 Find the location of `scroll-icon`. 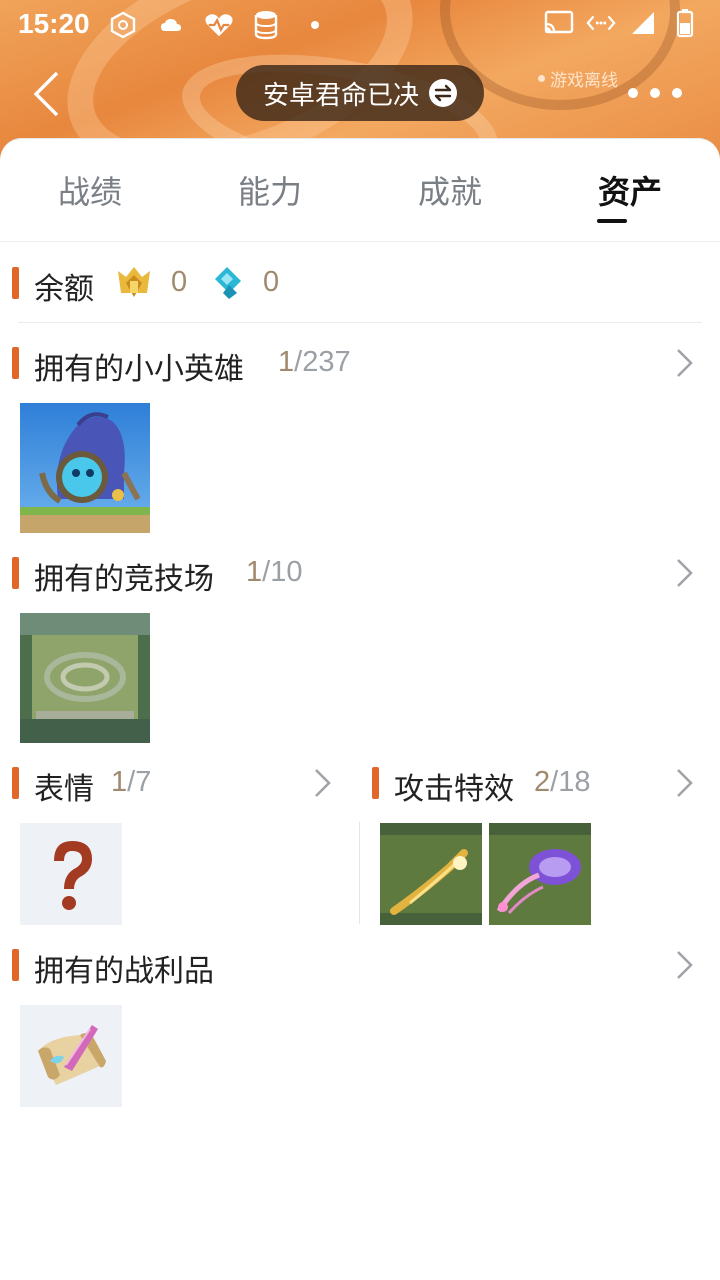

scroll-icon is located at coordinates (71, 1056).